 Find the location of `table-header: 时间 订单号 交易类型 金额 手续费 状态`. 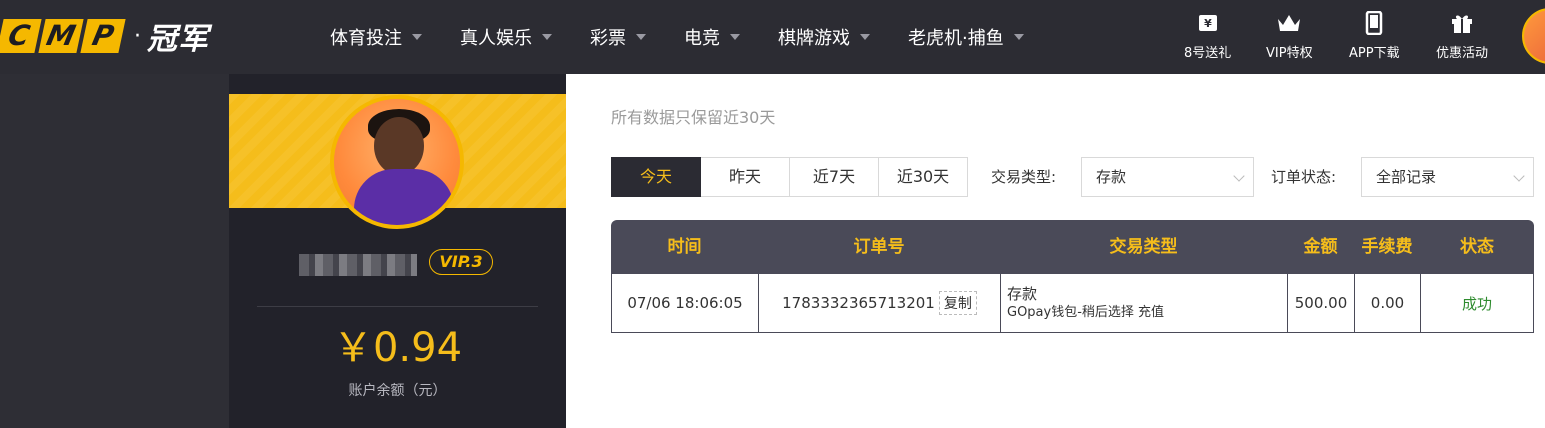

table-header: 时间 订单号 交易类型 金额 手续费 状态 is located at coordinates (1072, 247).